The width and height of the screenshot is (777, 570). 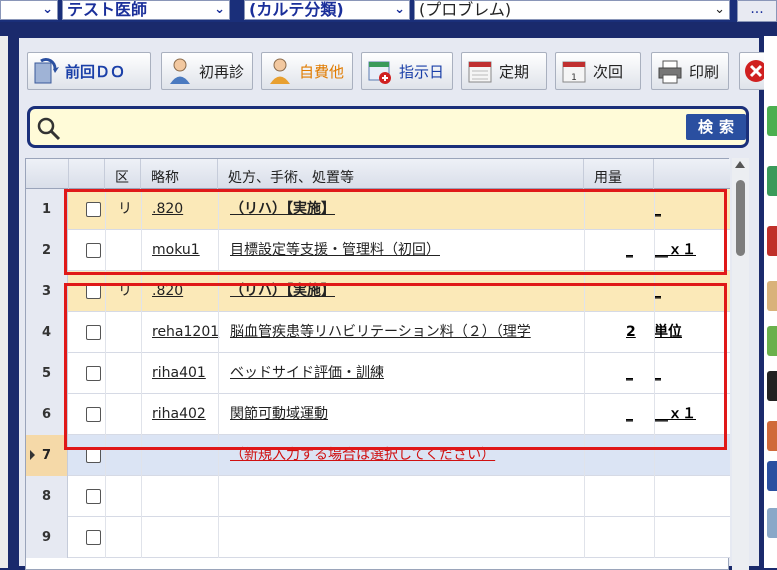 I want to click on row-number-value: 3, so click(x=46, y=291).